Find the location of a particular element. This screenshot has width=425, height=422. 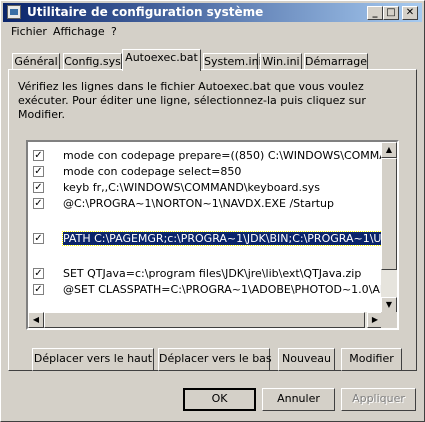

apply-button: Appliquer is located at coordinates (378, 399).